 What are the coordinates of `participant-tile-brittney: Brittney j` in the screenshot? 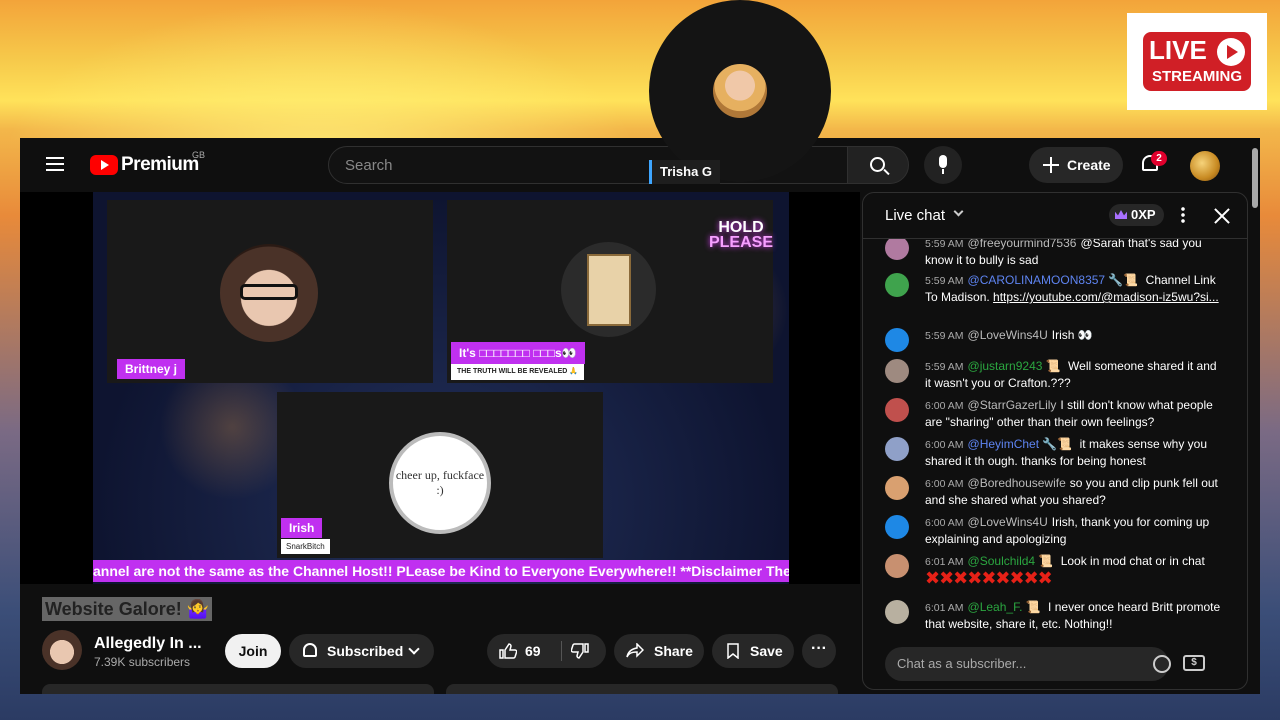 It's located at (270, 291).